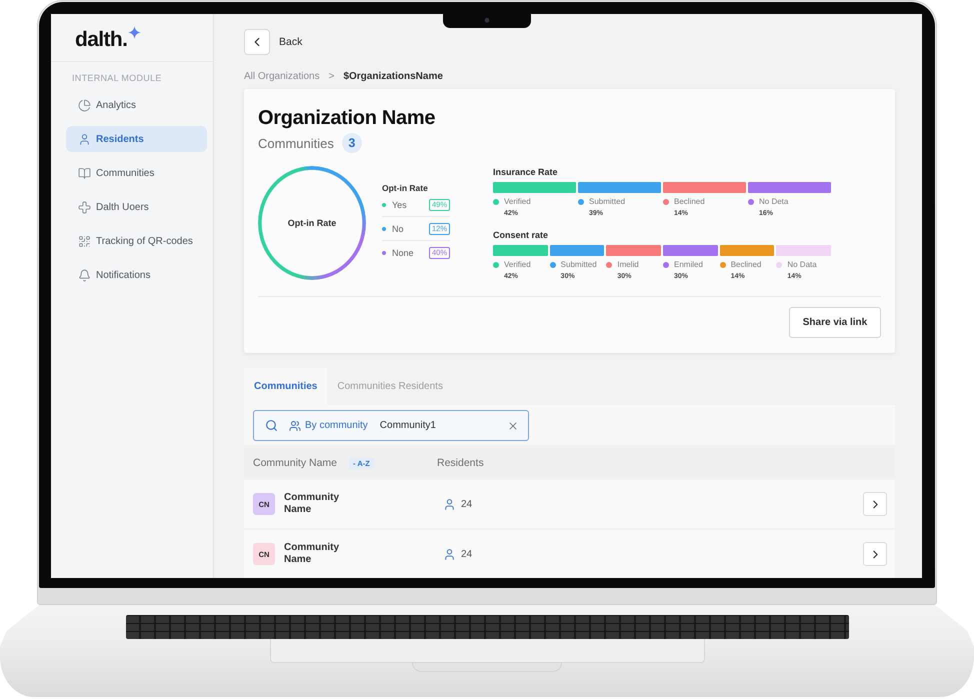 Image resolution: width=974 pixels, height=699 pixels. What do you see at coordinates (136, 139) in the screenshot?
I see `sidebar-item: Residents` at bounding box center [136, 139].